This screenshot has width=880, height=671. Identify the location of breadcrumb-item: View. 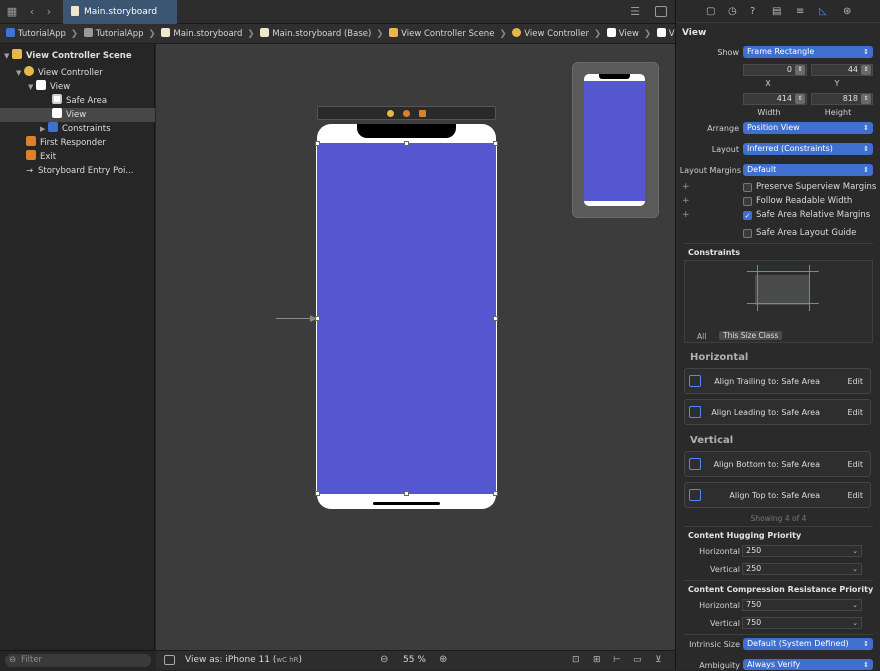
(622, 33).